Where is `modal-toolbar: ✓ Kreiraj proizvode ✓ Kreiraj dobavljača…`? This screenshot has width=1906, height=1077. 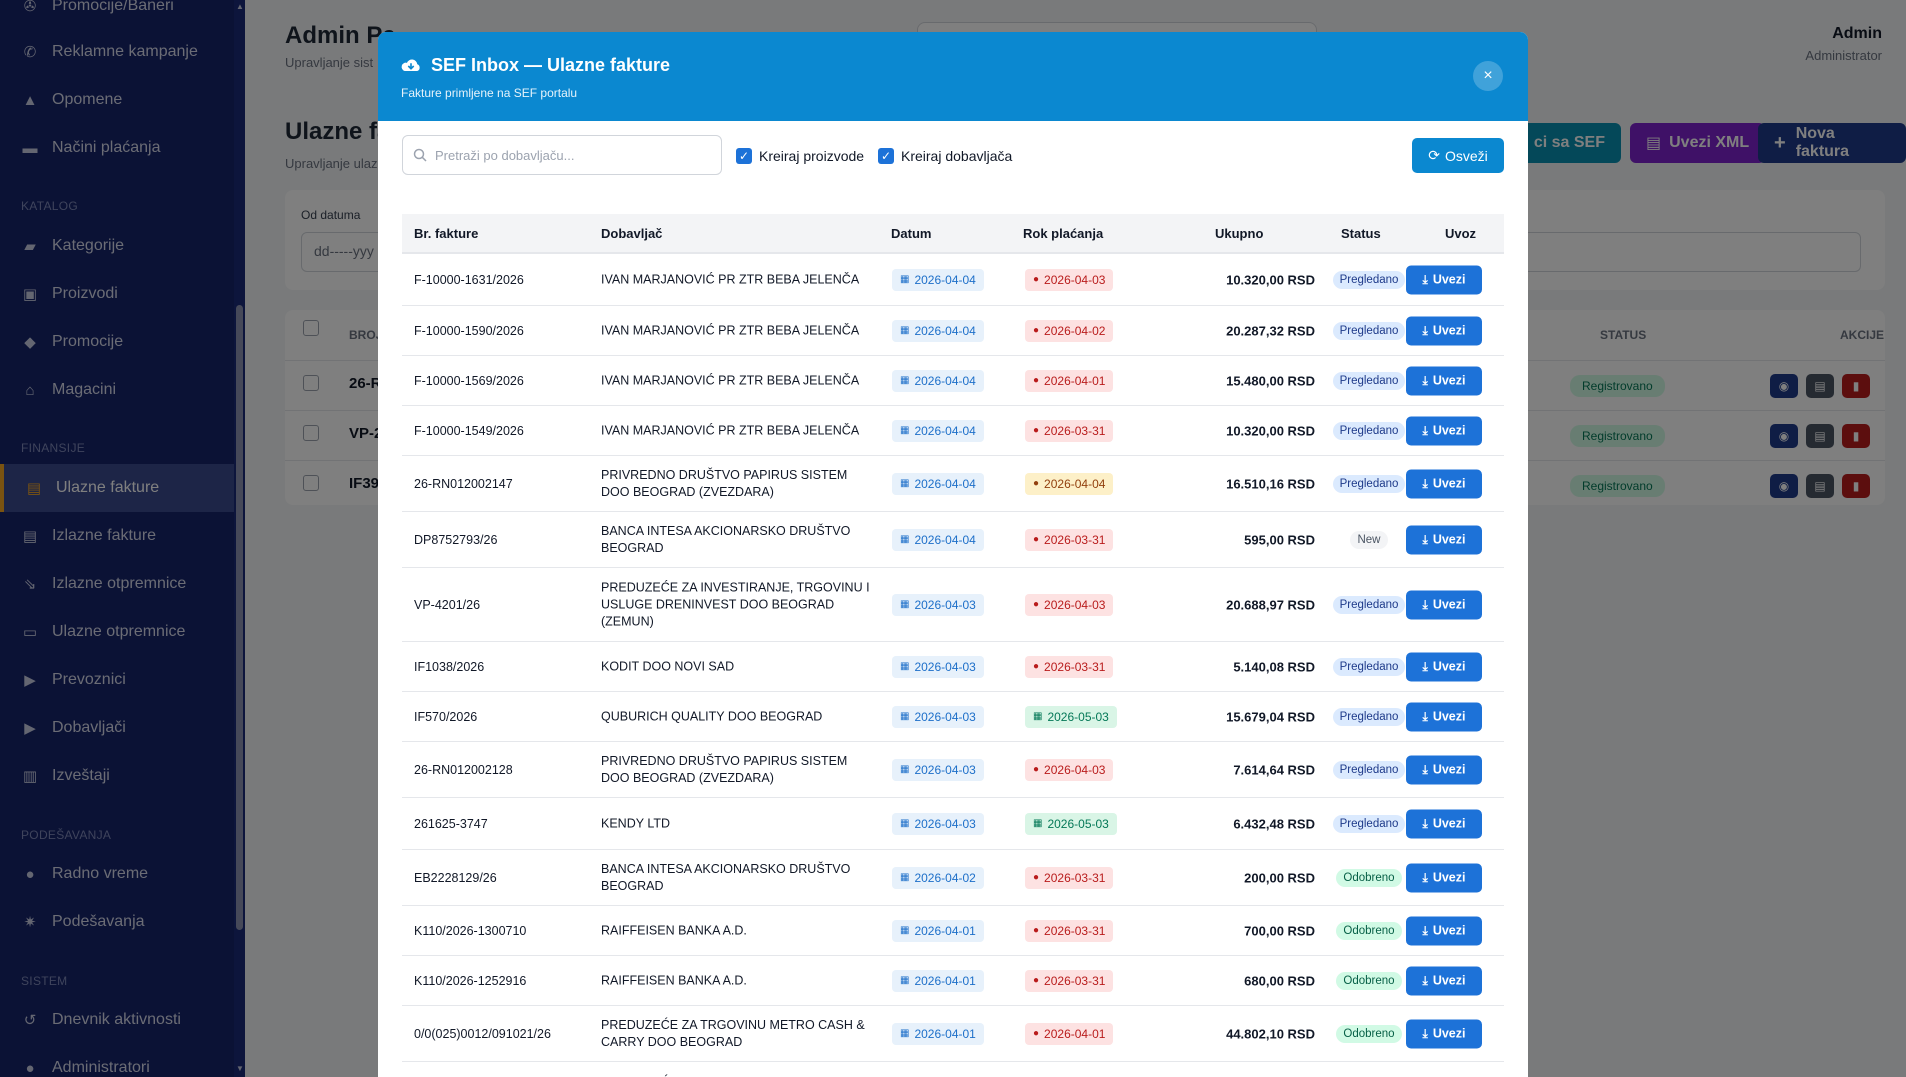 modal-toolbar: ✓ Kreiraj proizvode ✓ Kreiraj dobavljača… is located at coordinates (953, 156).